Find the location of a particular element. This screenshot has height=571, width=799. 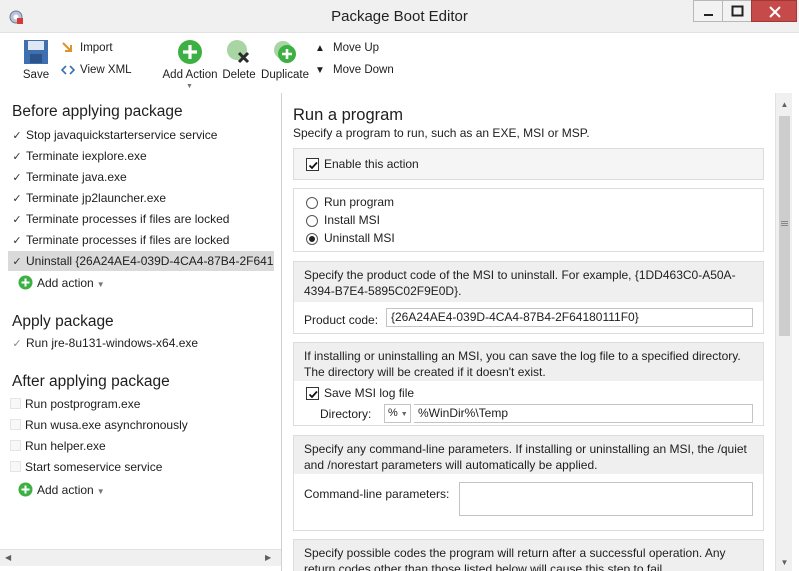

directory-label: Directory: is located at coordinates (346, 414).